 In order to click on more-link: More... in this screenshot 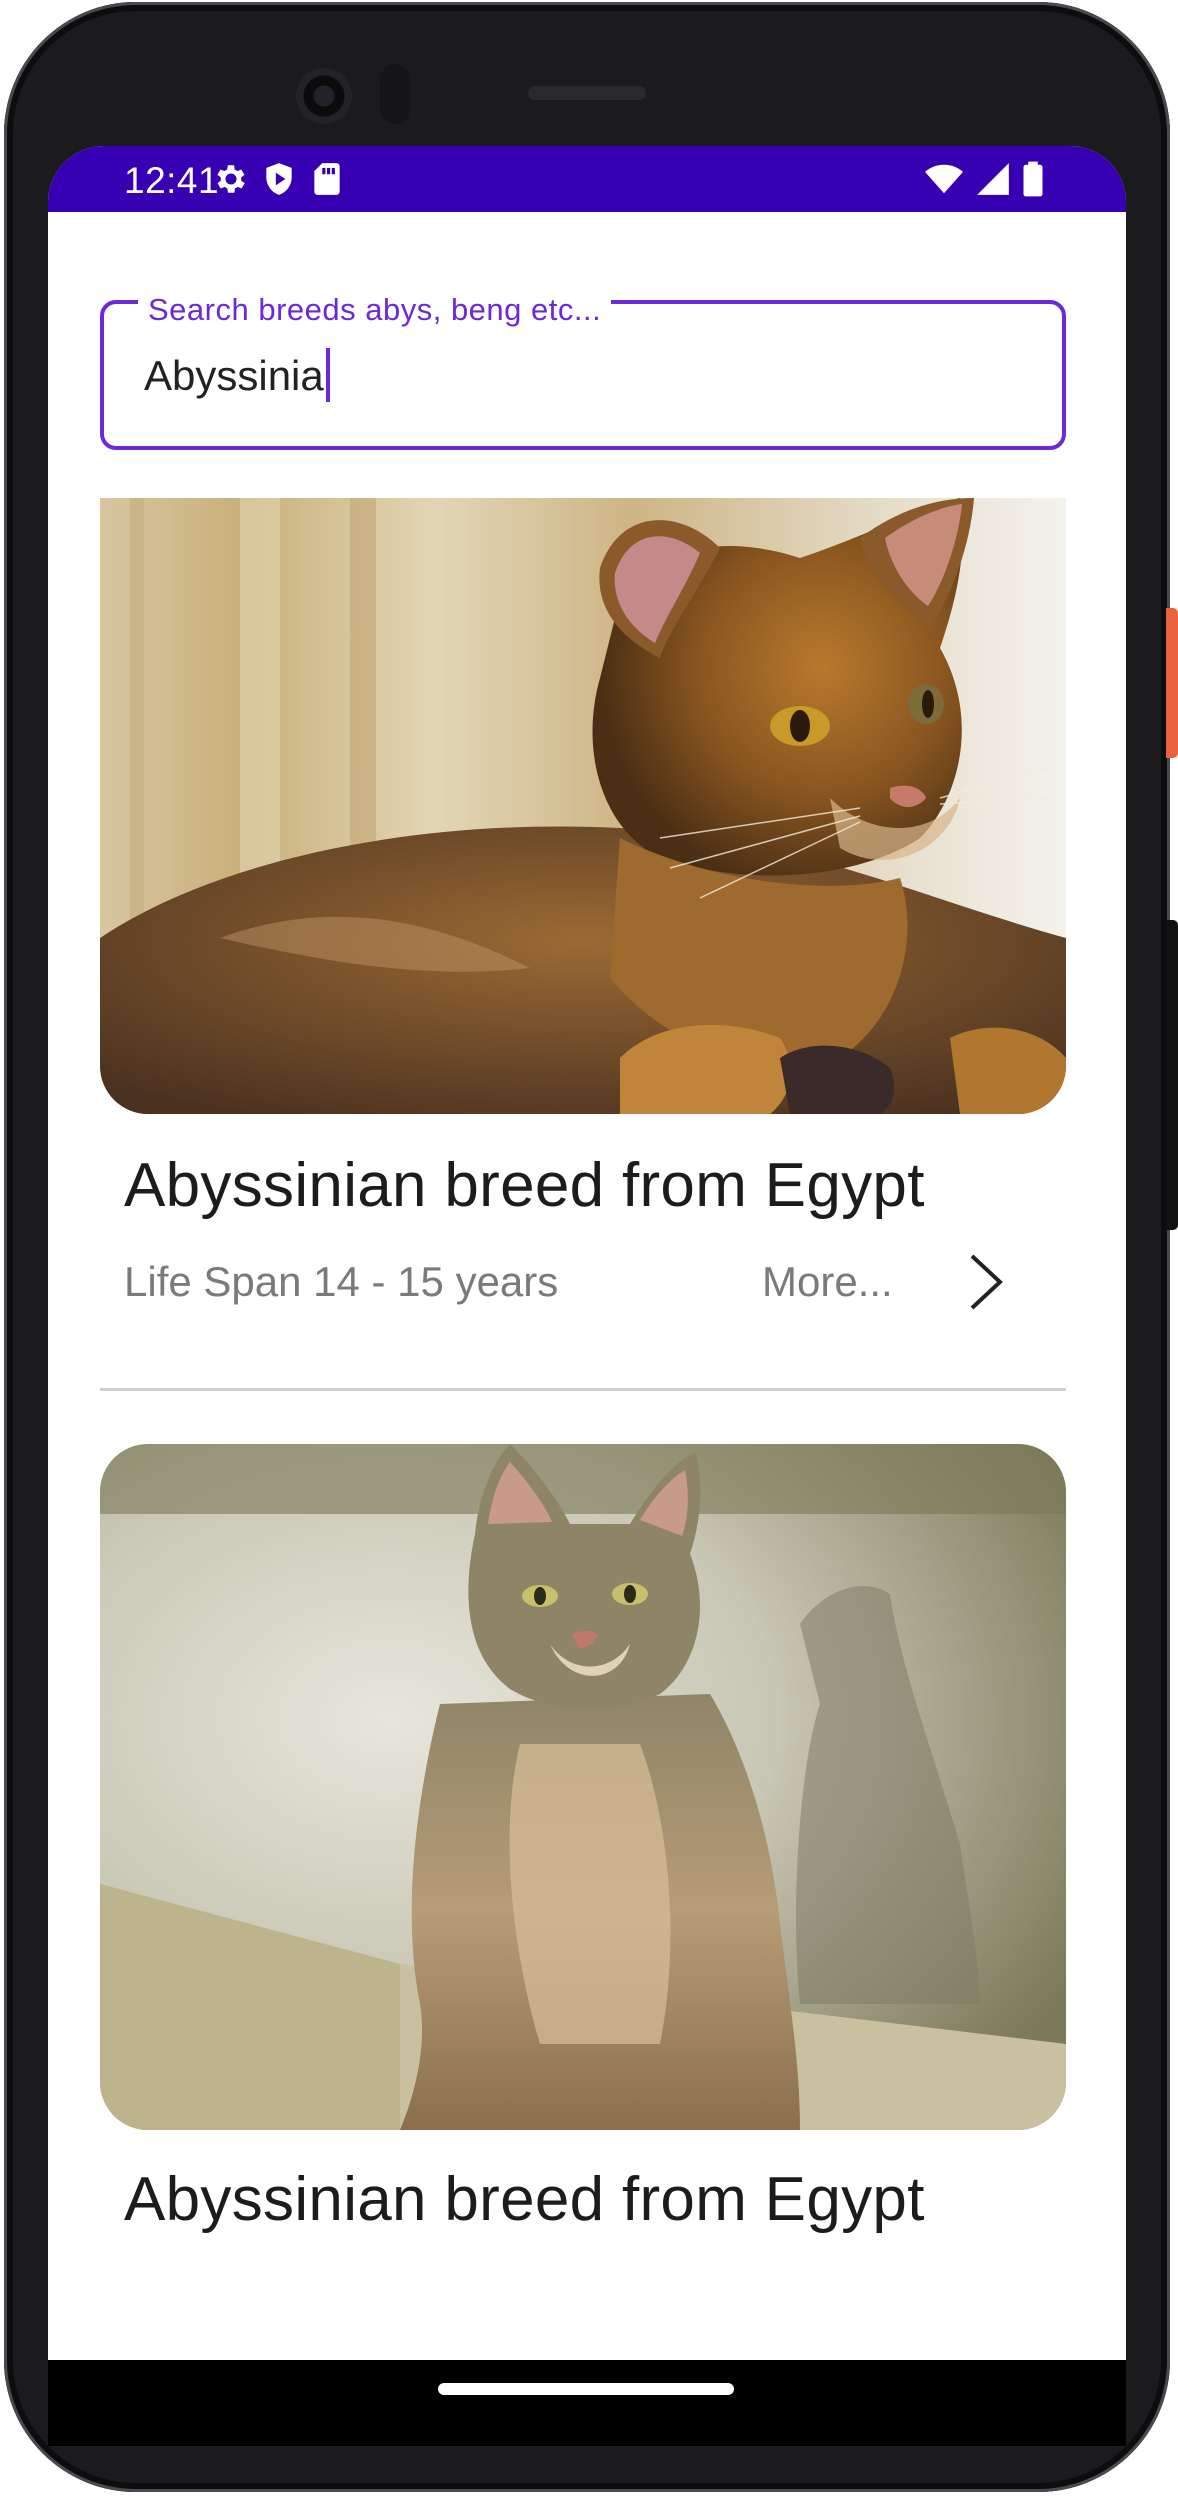, I will do `click(827, 1282)`.